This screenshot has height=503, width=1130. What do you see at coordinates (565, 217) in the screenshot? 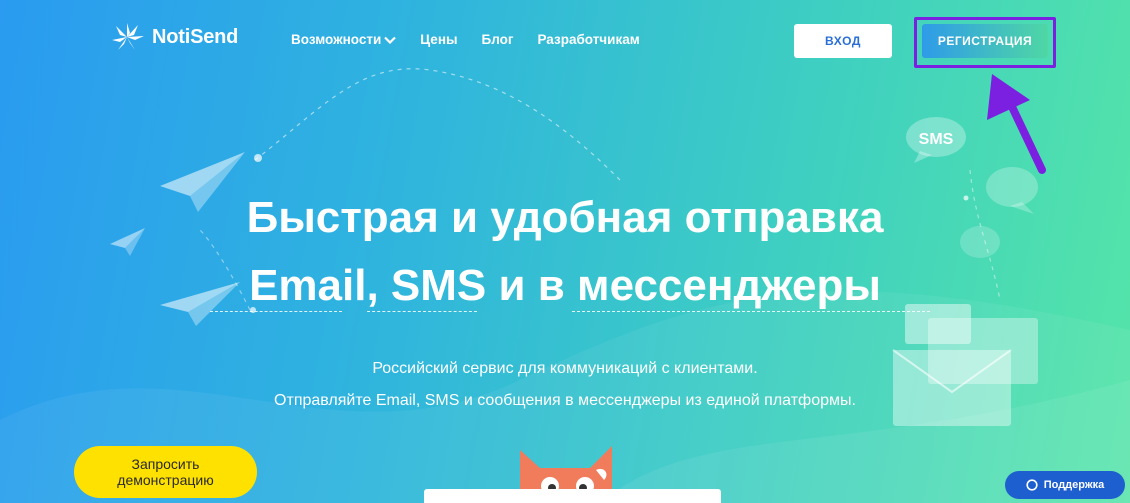
I see `hero-title-line1: Быстрая и удобная отправка` at bounding box center [565, 217].